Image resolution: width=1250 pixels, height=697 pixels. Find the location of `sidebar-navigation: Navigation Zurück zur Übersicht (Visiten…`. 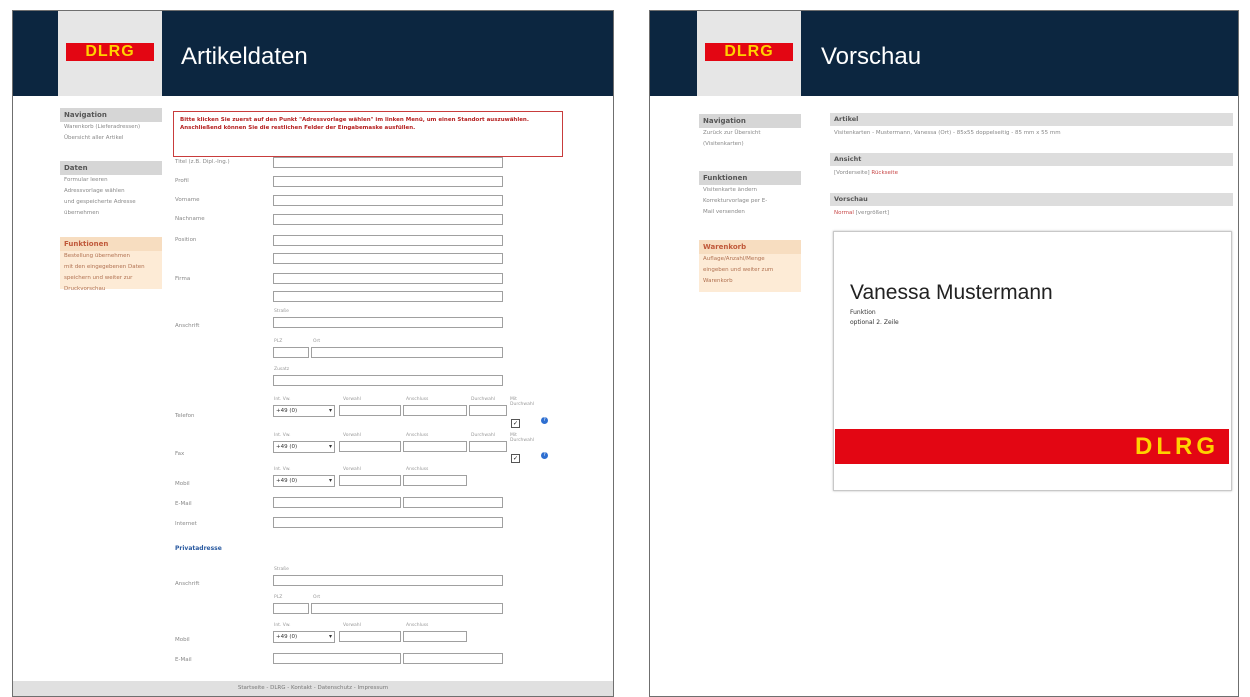

sidebar-navigation: Navigation Zurück zur Übersicht (Visiten… is located at coordinates (750, 132).